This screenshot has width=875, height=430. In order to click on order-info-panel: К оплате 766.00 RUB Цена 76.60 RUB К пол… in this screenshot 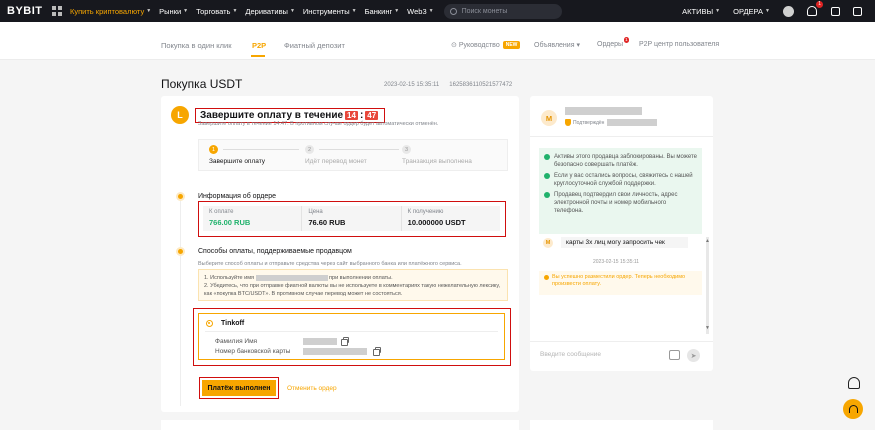, I will do `click(351, 218)`.